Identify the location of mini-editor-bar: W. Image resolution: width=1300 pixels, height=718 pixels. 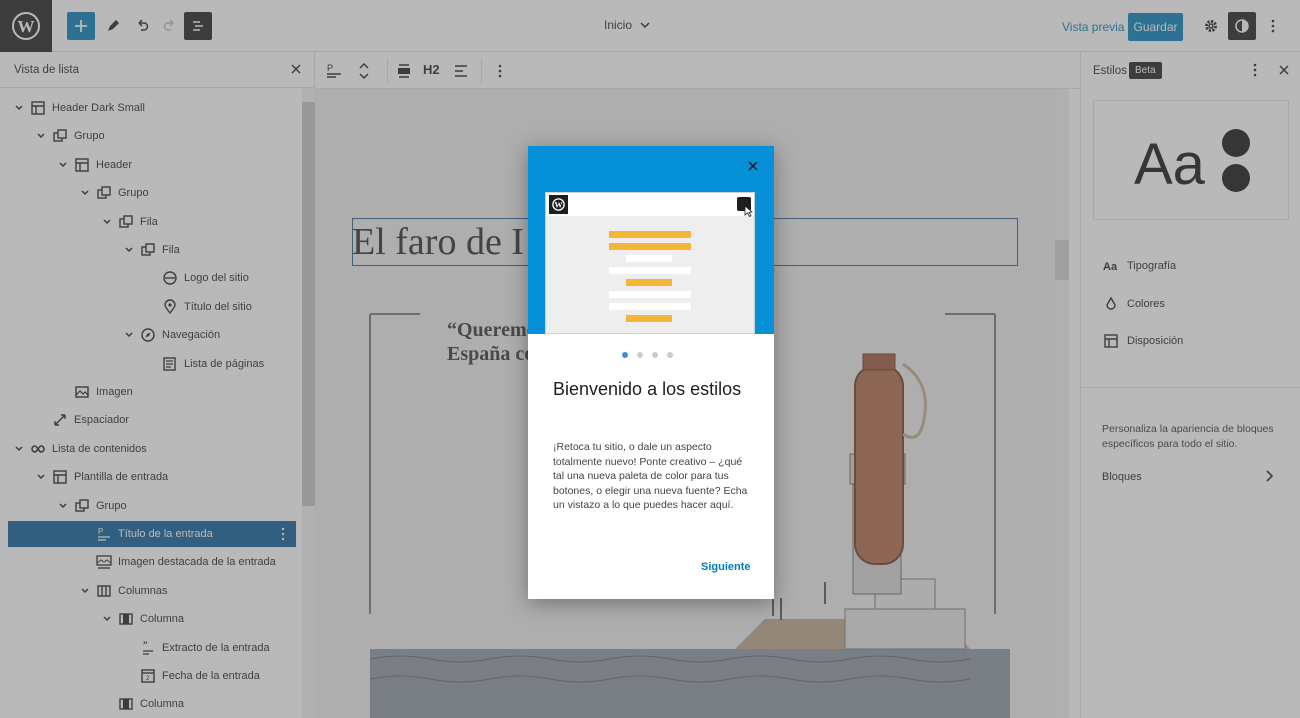
(650, 205).